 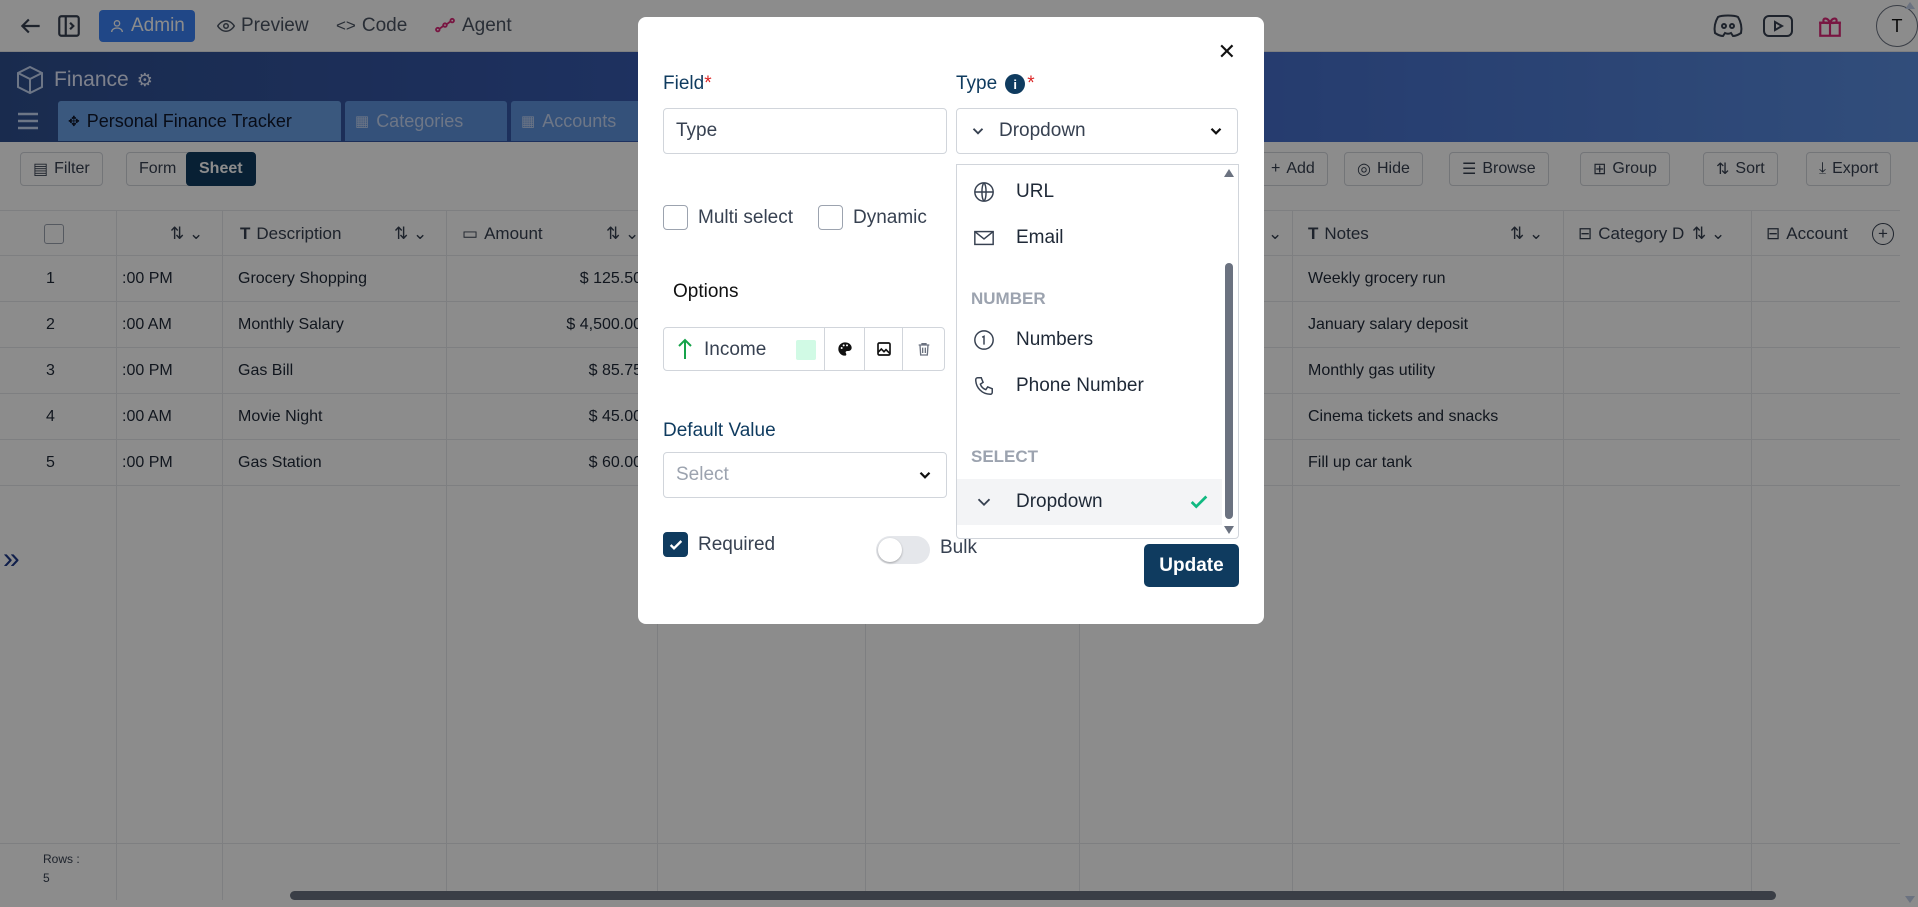 I want to click on field-label: Field*, so click(x=687, y=84).